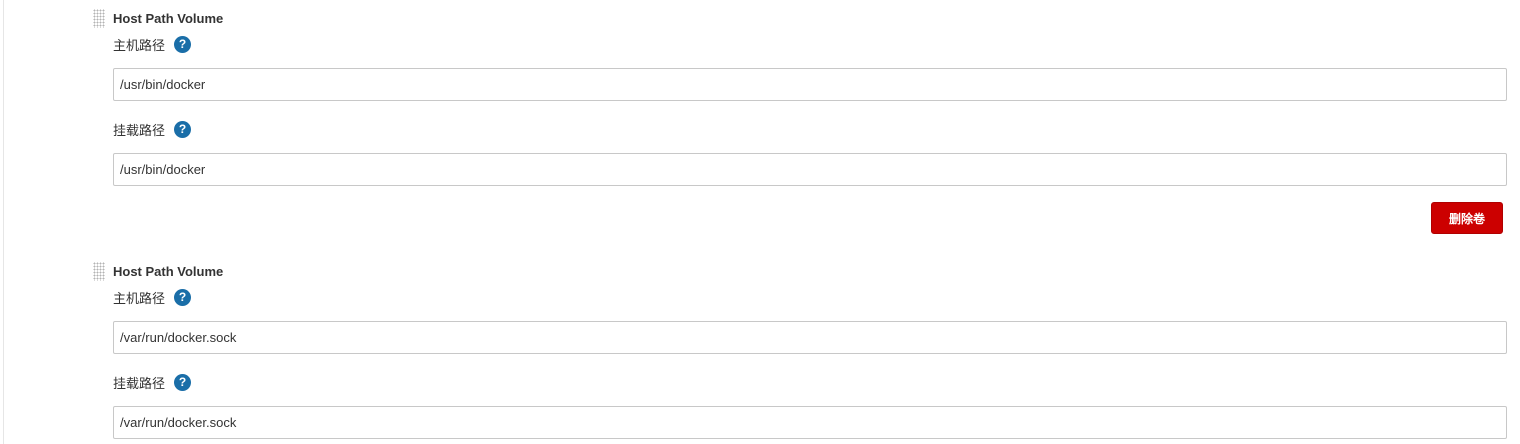 Image resolution: width=1520 pixels, height=444 pixels. I want to click on delete-row: 删除卷, so click(803, 210).